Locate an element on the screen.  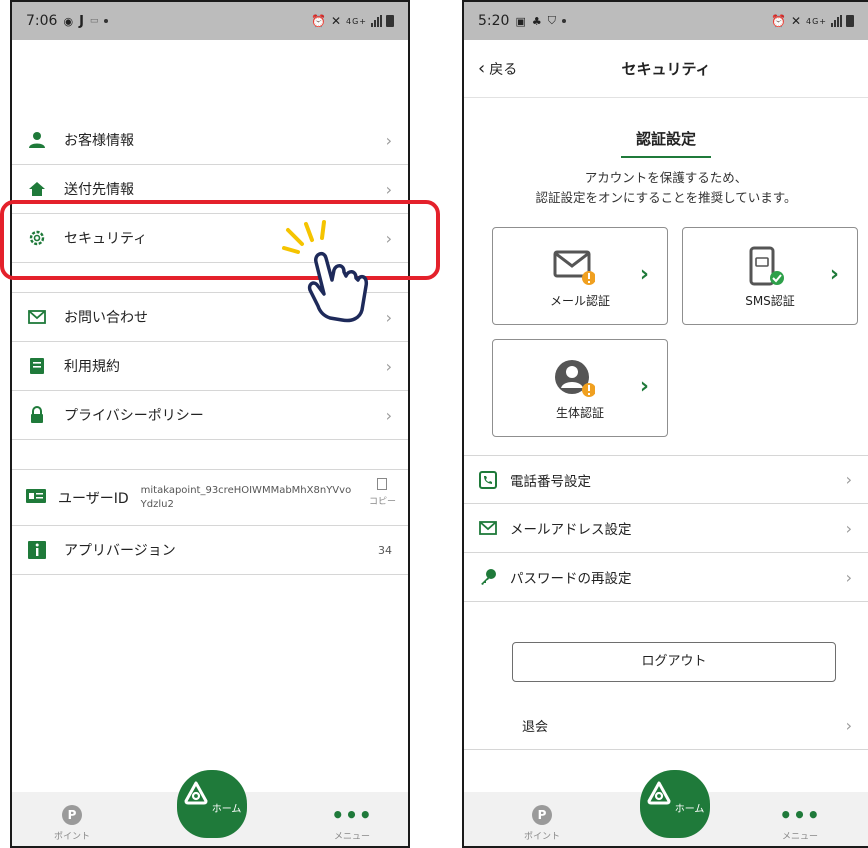
section-underline is located at coordinates (666, 157).